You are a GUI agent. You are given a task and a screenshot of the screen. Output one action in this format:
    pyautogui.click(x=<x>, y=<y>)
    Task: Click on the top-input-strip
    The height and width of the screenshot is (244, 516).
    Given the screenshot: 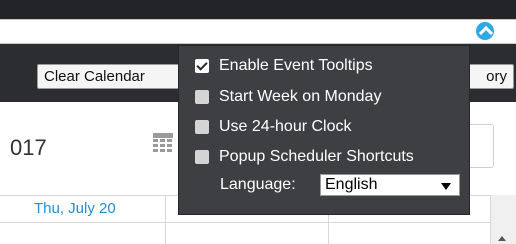 What is the action you would take?
    pyautogui.click(x=258, y=31)
    